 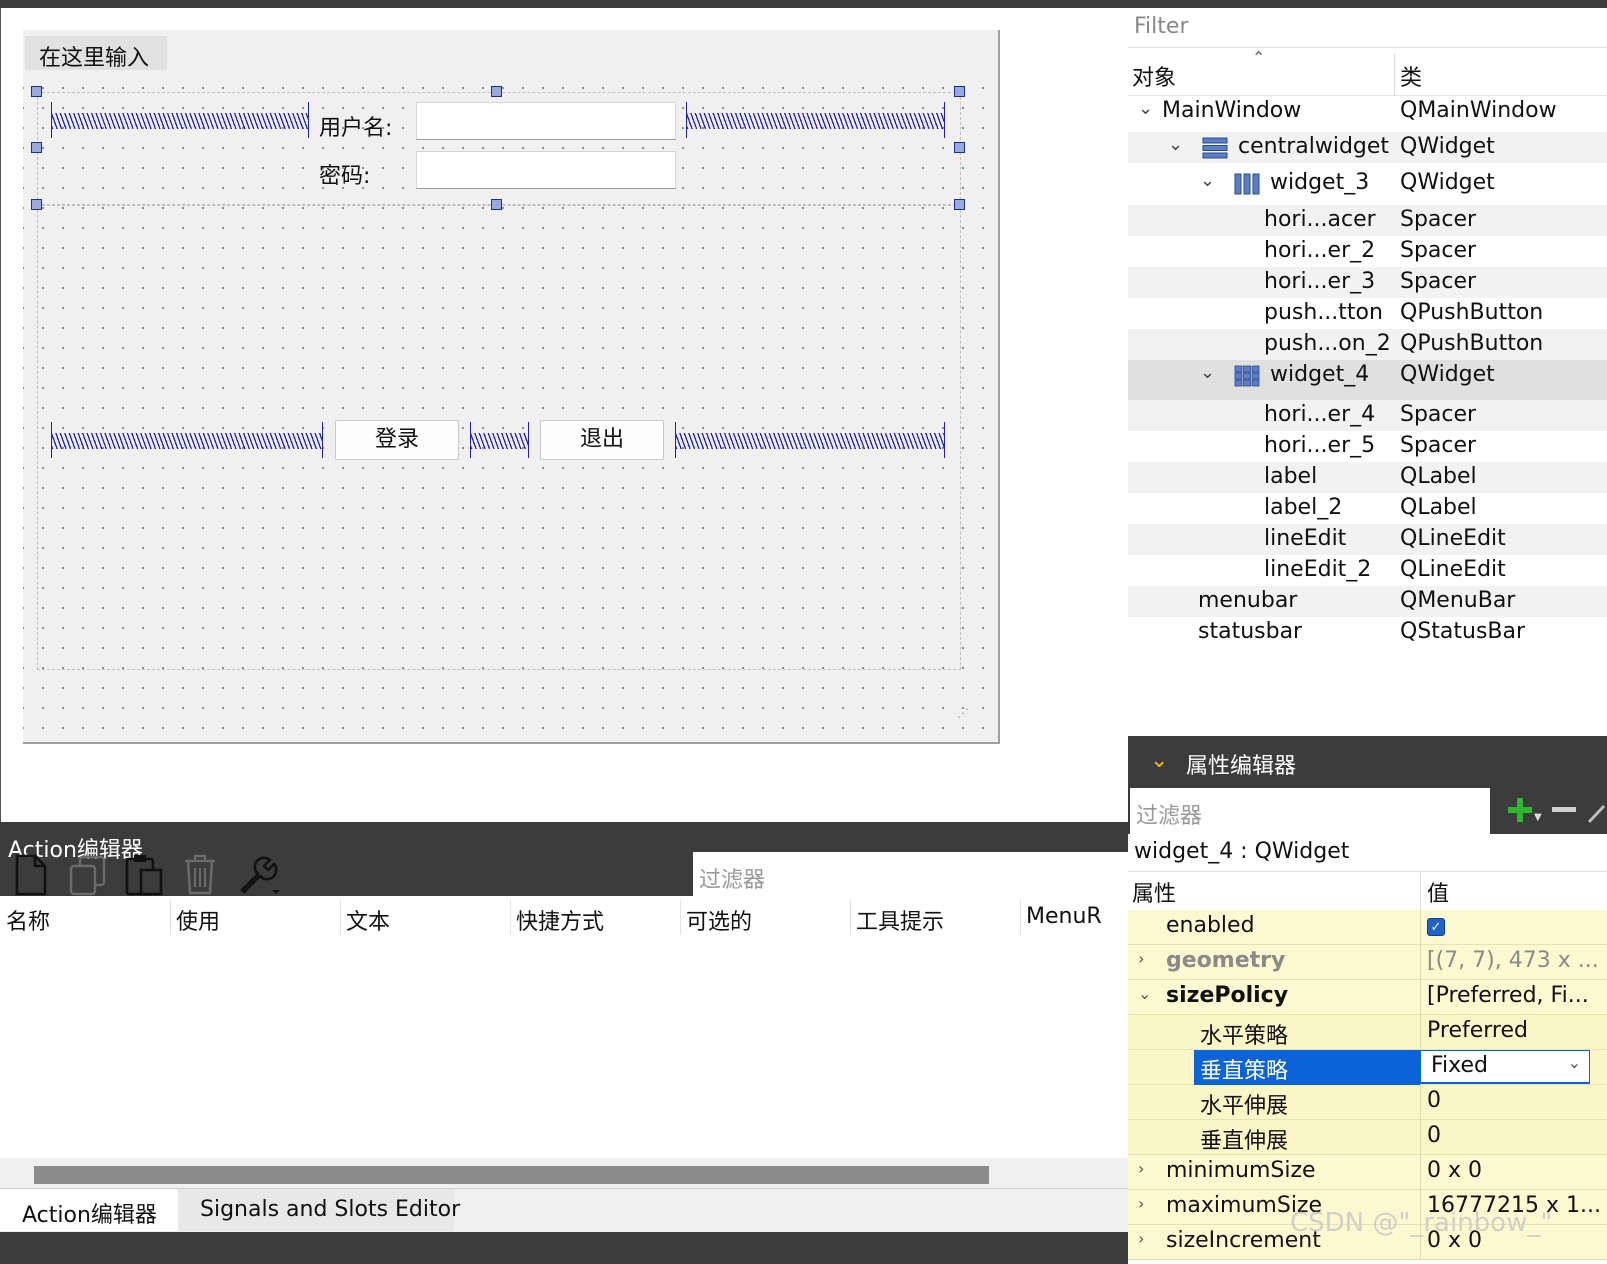 What do you see at coordinates (397, 440) in the screenshot?
I see `login-button: 登录` at bounding box center [397, 440].